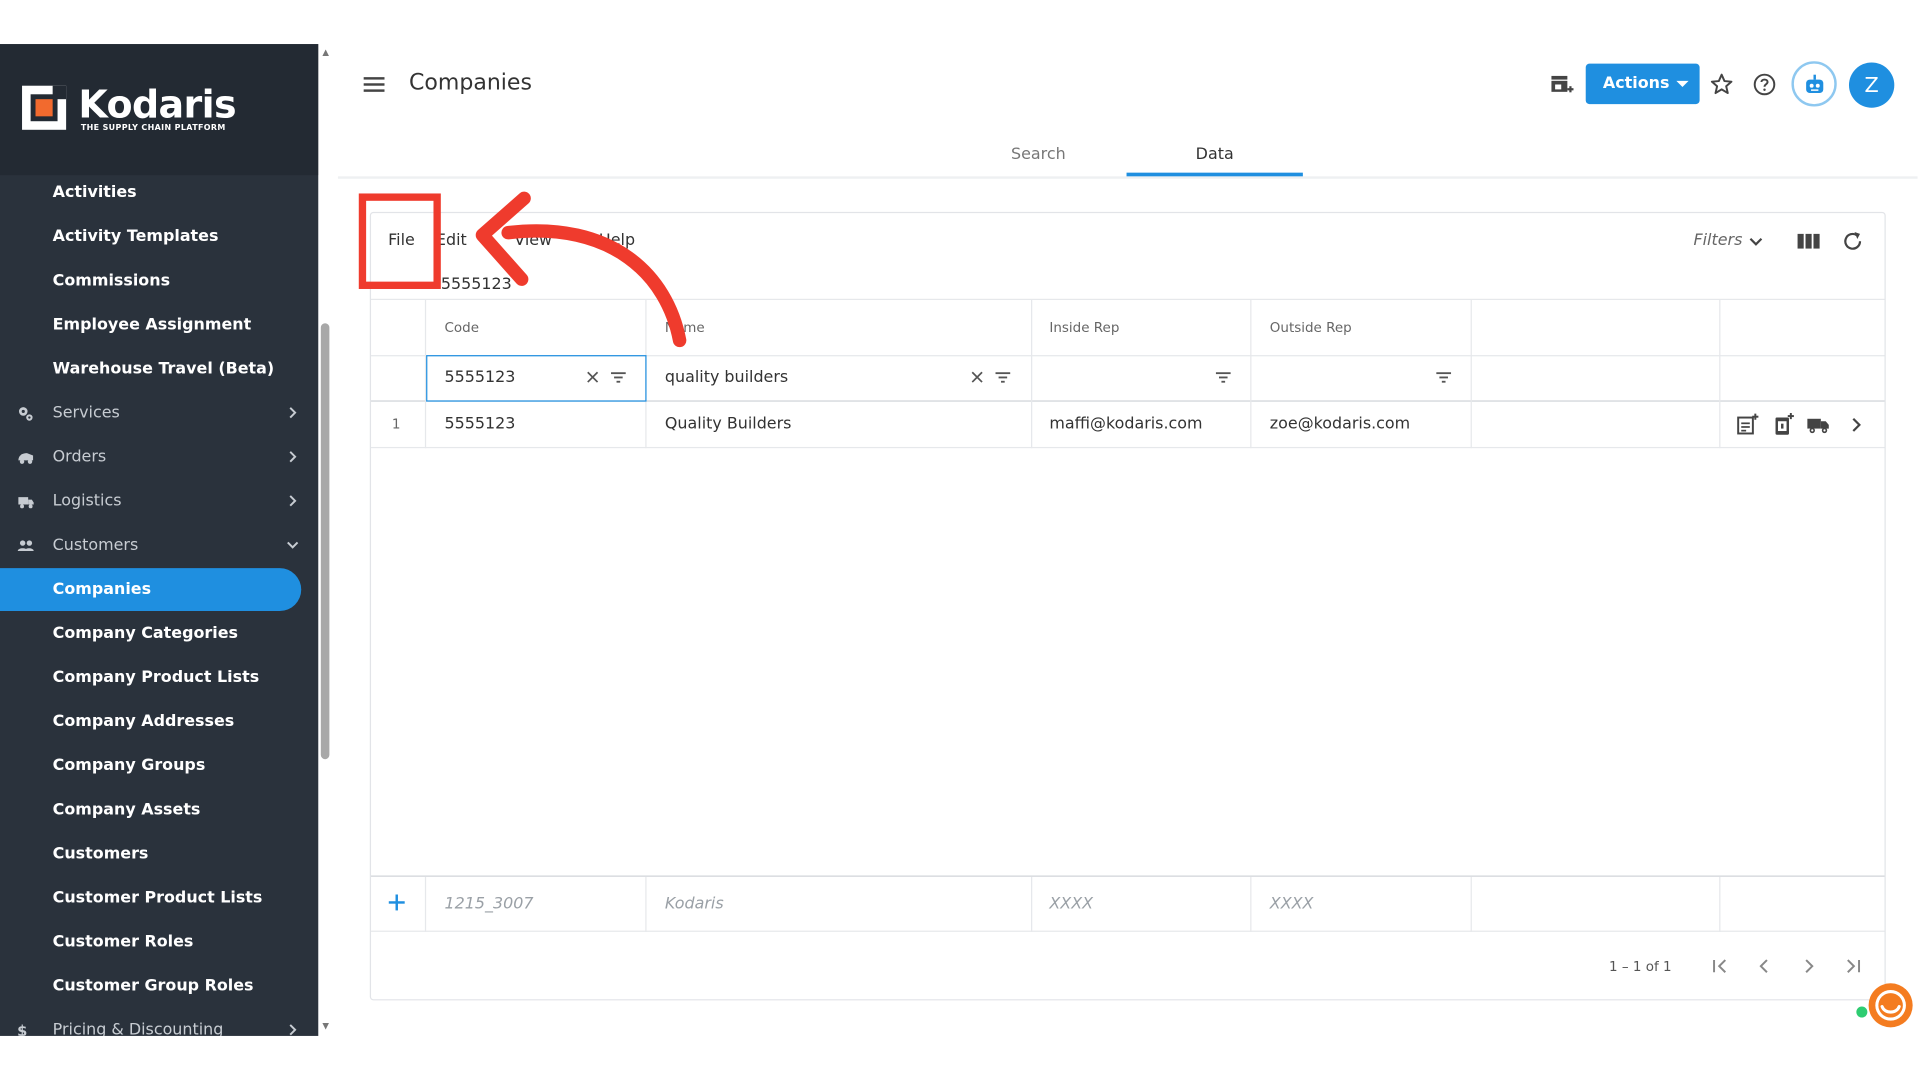  What do you see at coordinates (150, 633) in the screenshot?
I see `sidebar-item-company-categories: Company Categories` at bounding box center [150, 633].